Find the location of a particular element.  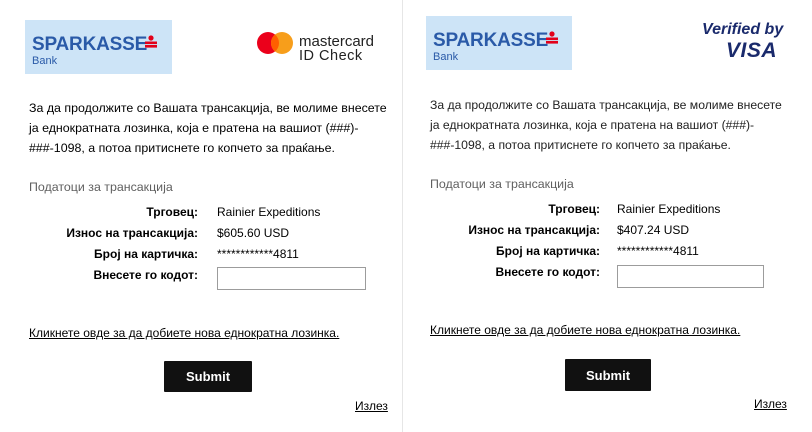

amount-value: $605.60 USD is located at coordinates (253, 233).